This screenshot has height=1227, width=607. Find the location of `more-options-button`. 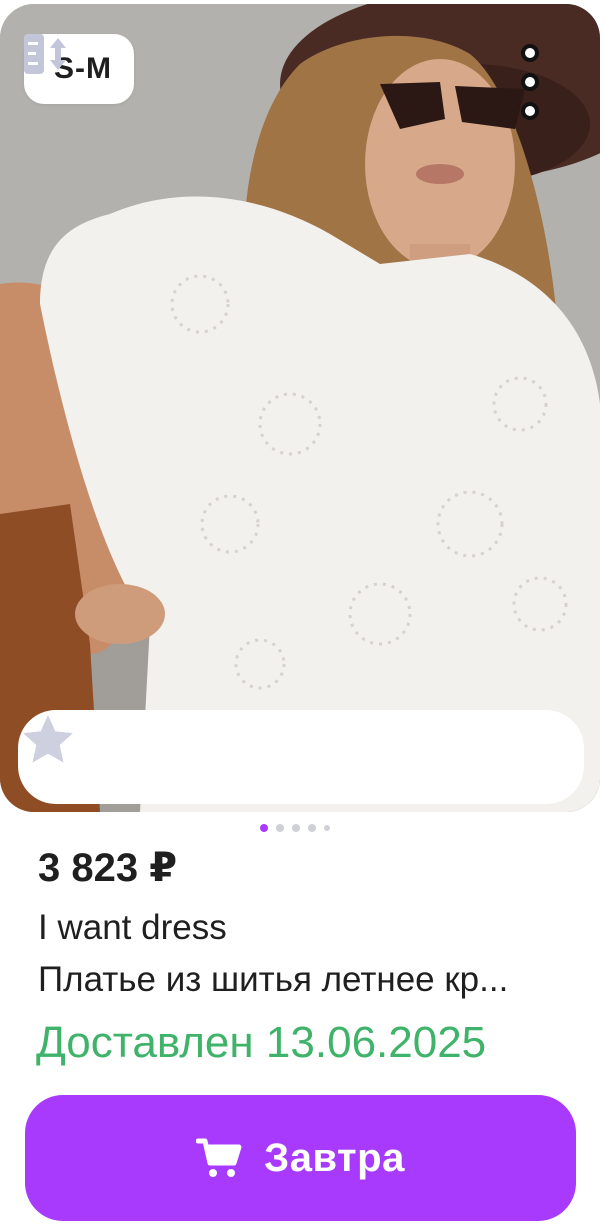

more-options-button is located at coordinates (530, 82).